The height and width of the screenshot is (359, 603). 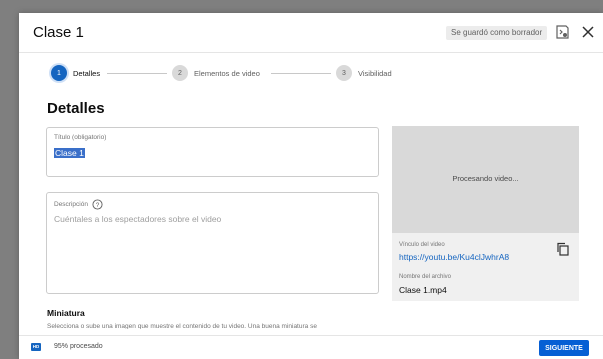 I want to click on title-field-label-text: Título (obligatorio), so click(x=80, y=137).